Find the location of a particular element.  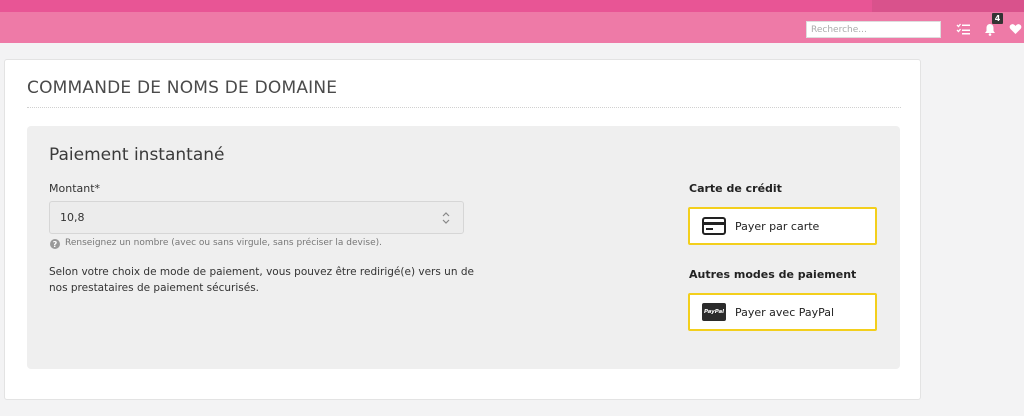

search-input is located at coordinates (873, 29).